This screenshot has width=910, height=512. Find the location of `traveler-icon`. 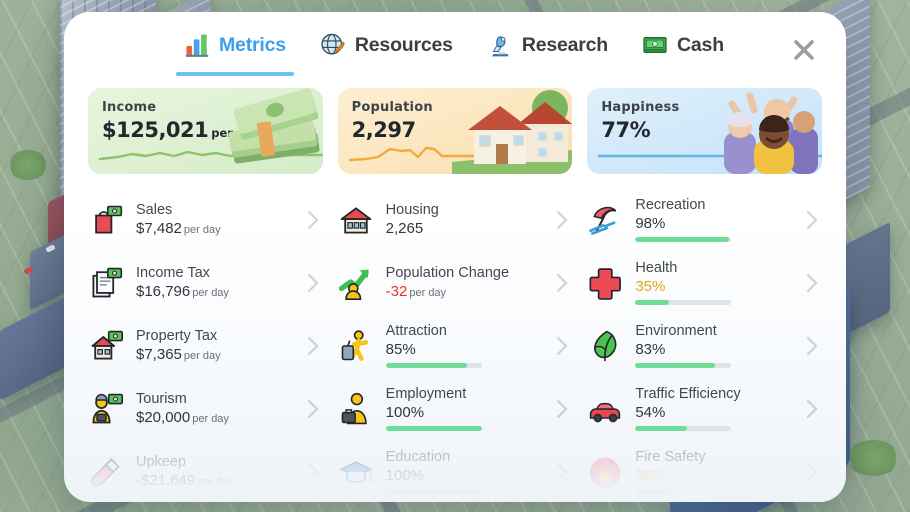

traveler-icon is located at coordinates (354, 345).